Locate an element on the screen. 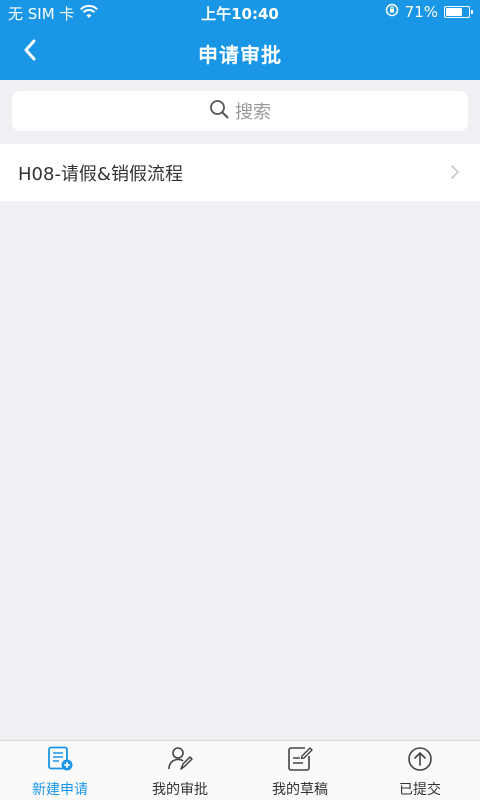  list-item-label: H08-请假&销假流程 is located at coordinates (100, 174).